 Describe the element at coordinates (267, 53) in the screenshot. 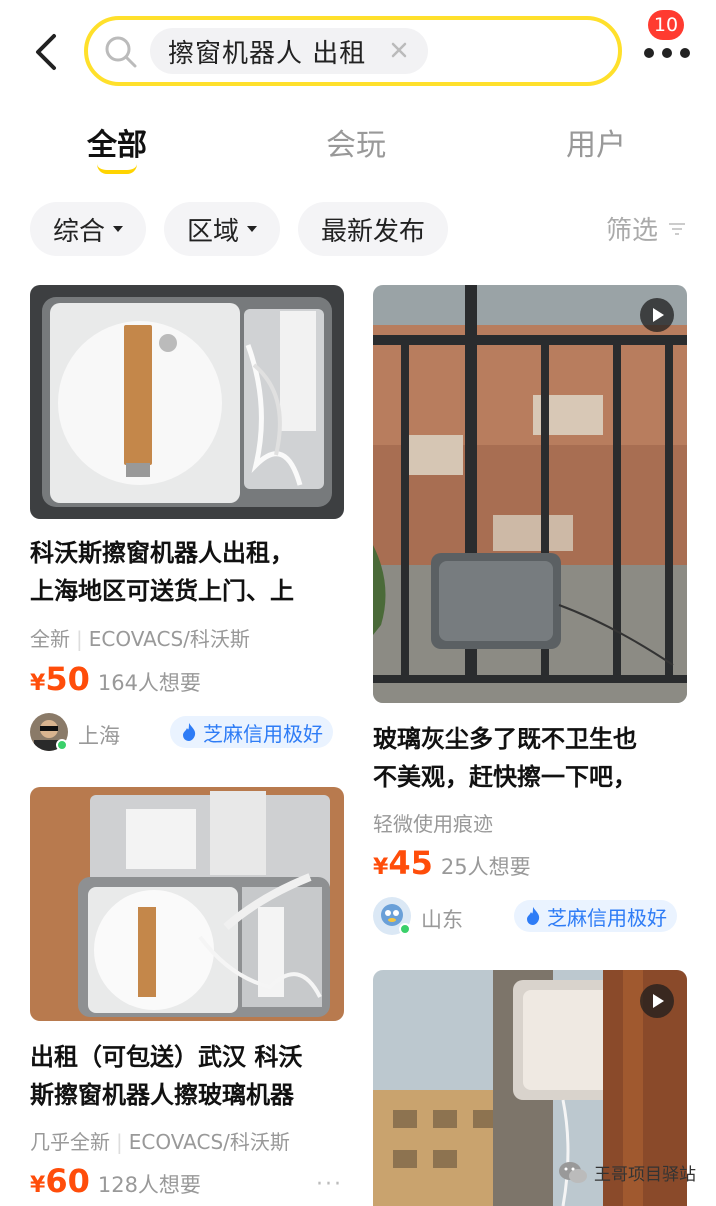

I see `search-query-text: 擦窗机器人 出租` at that location.